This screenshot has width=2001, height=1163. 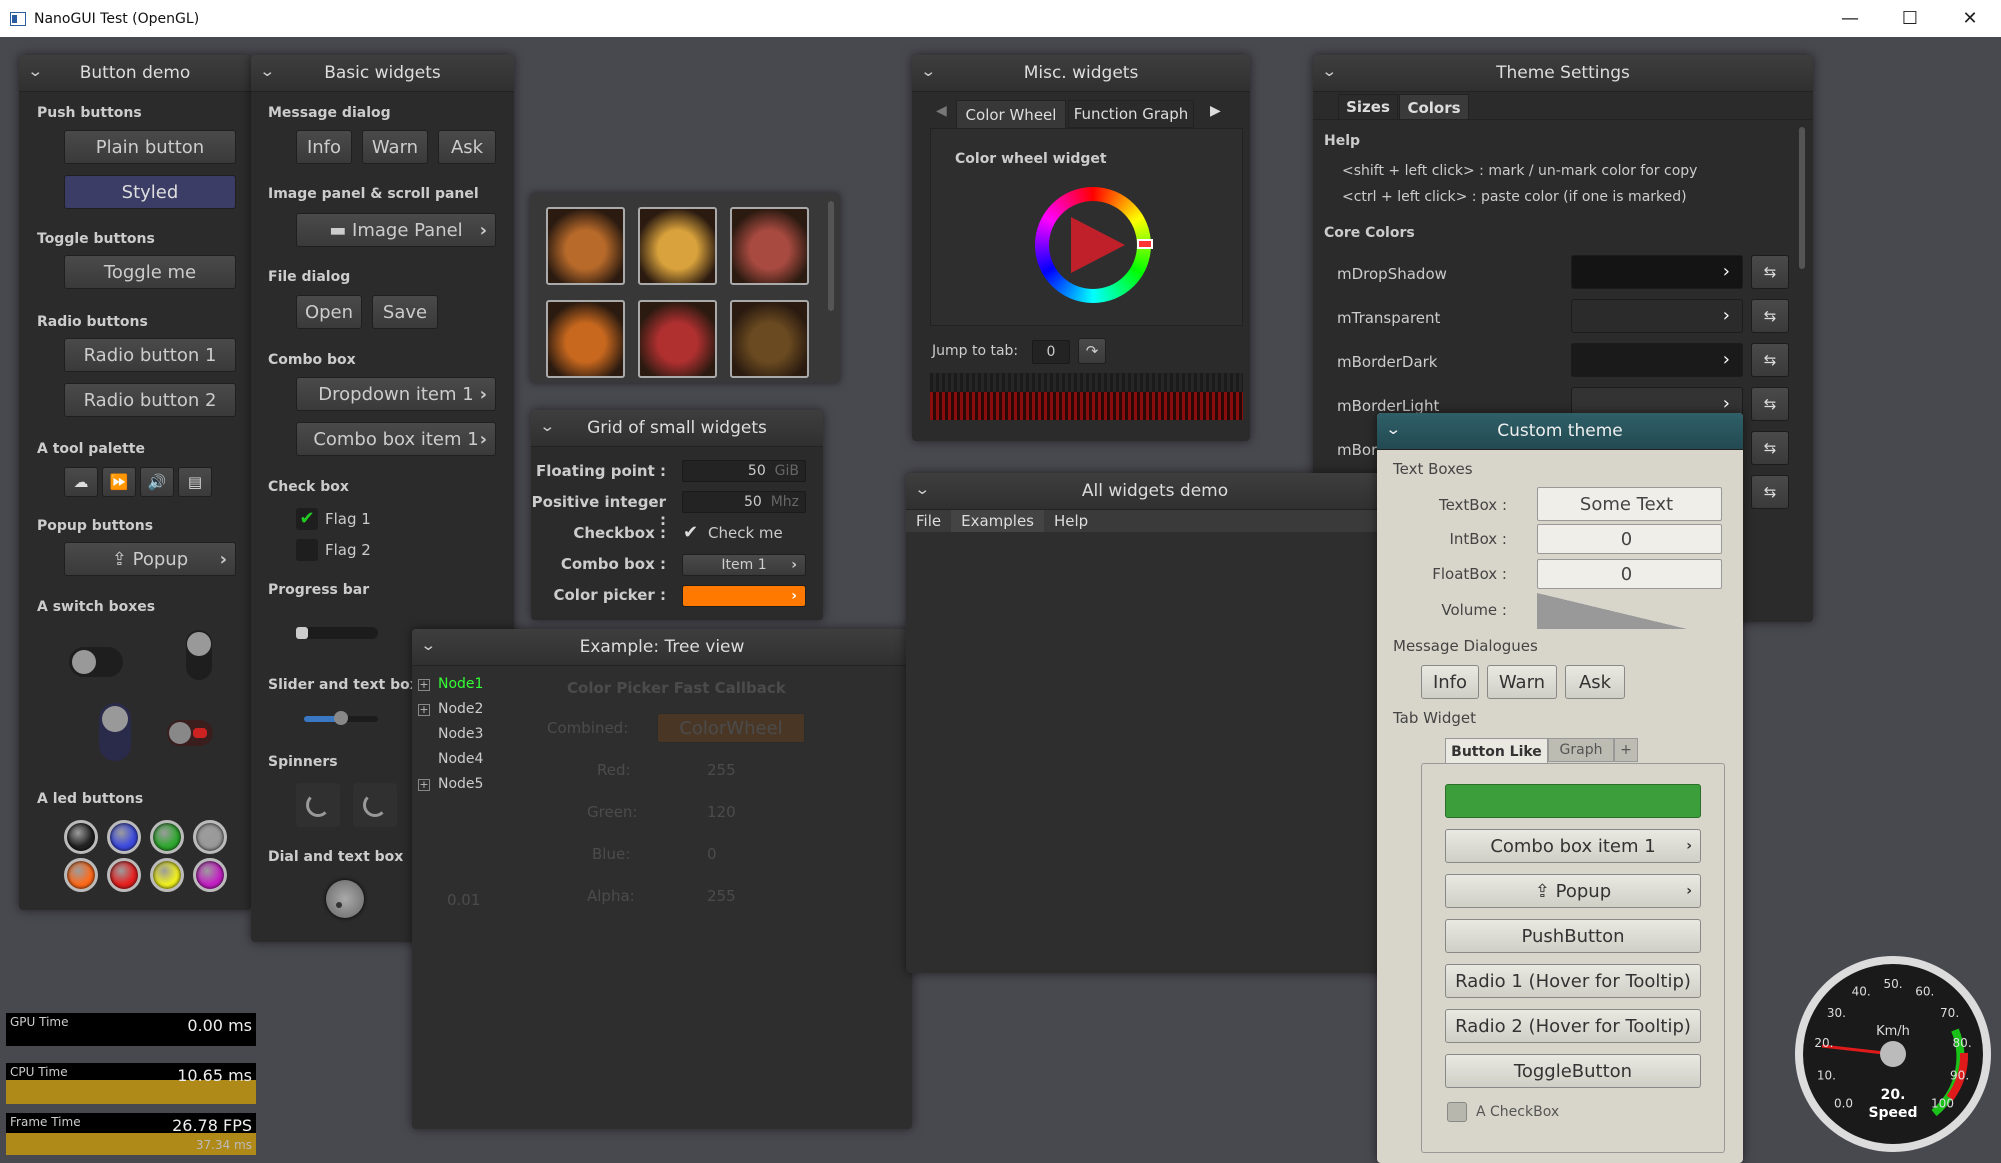 What do you see at coordinates (1629, 504) in the screenshot?
I see `text-box: Some Text` at bounding box center [1629, 504].